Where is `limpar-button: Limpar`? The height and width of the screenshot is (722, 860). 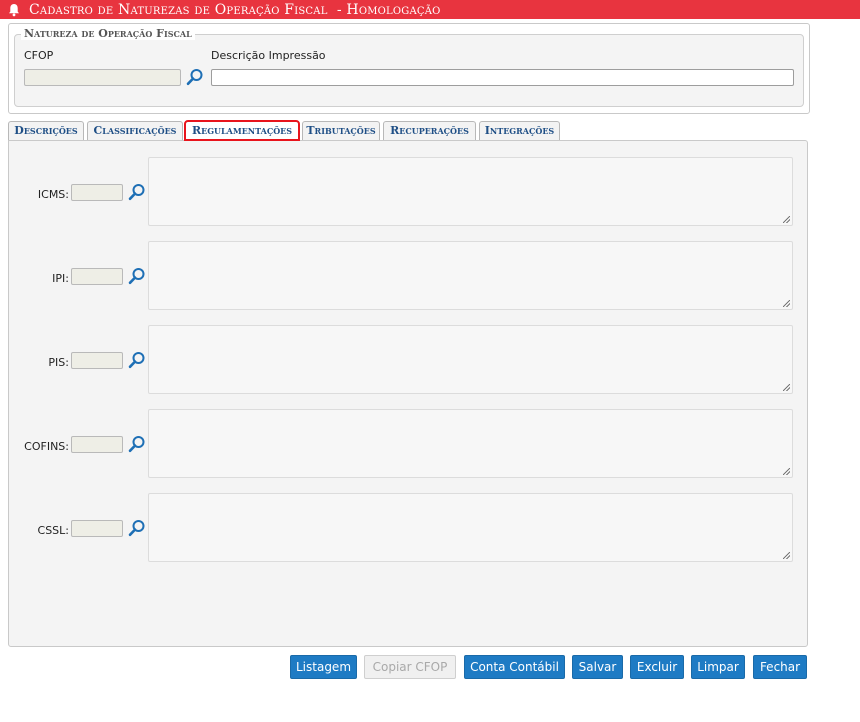 limpar-button: Limpar is located at coordinates (718, 667).